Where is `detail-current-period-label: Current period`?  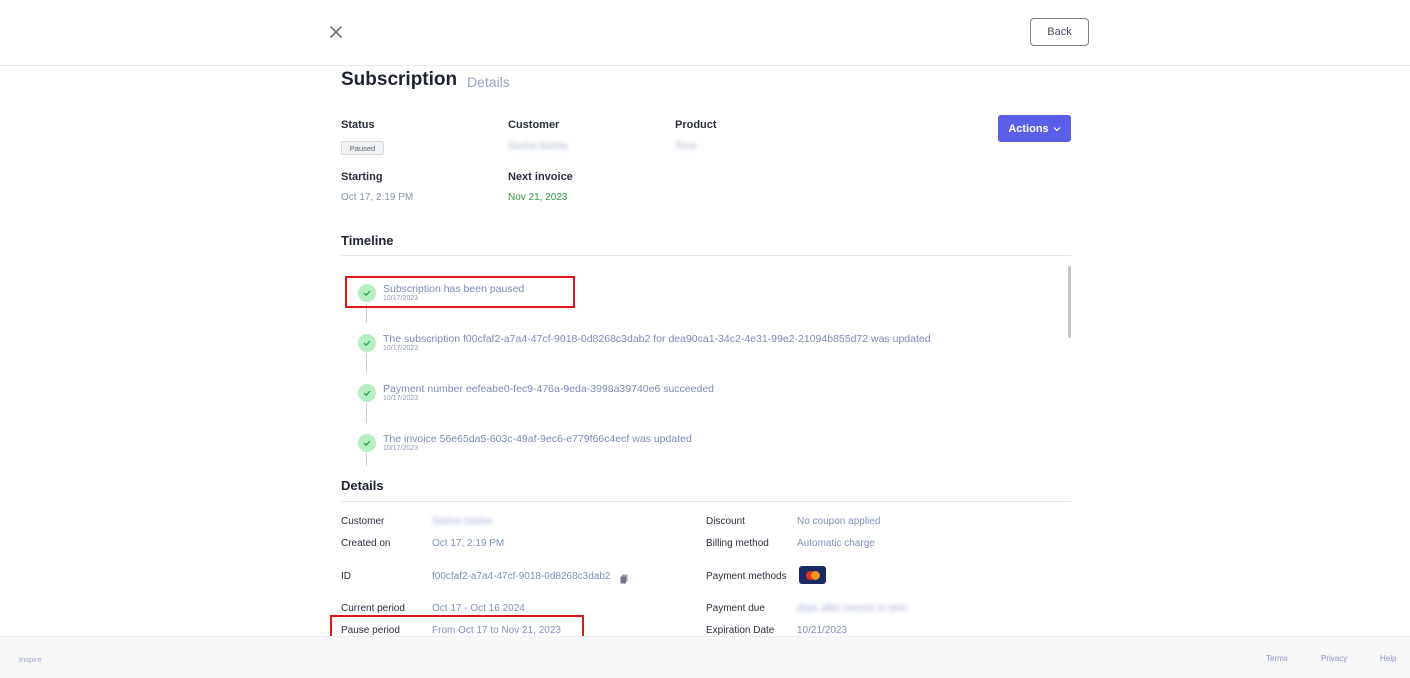
detail-current-period-label: Current period is located at coordinates (373, 608).